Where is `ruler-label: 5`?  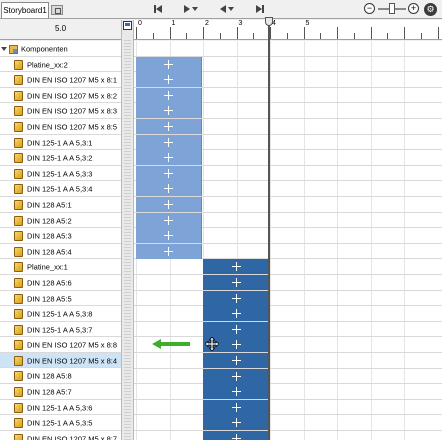 ruler-label: 5 is located at coordinates (307, 23).